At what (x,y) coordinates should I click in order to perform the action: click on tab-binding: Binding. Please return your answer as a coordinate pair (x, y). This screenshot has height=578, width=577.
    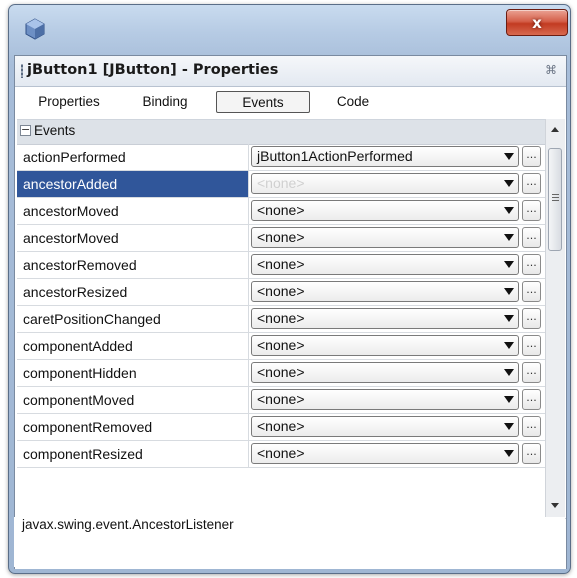
    Looking at the image, I should click on (165, 102).